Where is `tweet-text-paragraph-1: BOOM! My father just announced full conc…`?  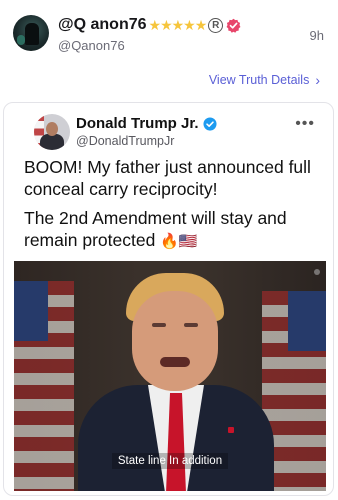 tweet-text-paragraph-1: BOOM! My father just announced full conc… is located at coordinates (167, 178).